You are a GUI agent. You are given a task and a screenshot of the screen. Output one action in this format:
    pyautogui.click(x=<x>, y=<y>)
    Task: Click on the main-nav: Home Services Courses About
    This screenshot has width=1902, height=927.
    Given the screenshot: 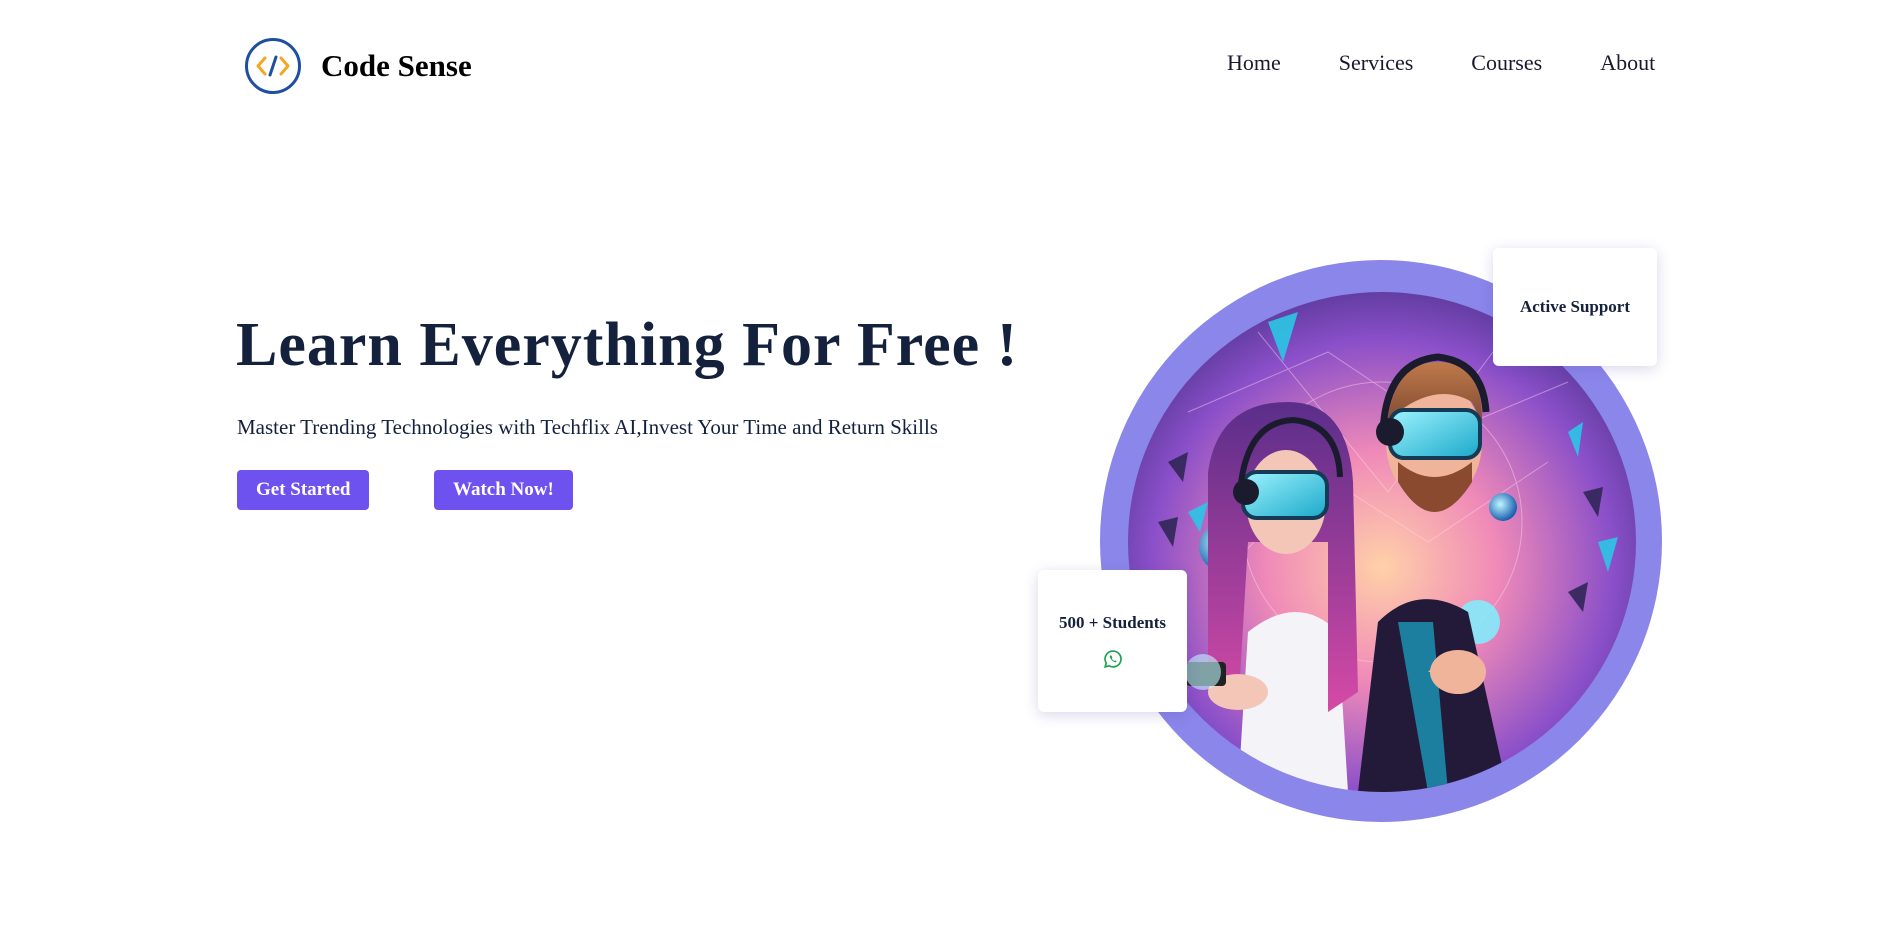 What is the action you would take?
    pyautogui.click(x=1441, y=63)
    